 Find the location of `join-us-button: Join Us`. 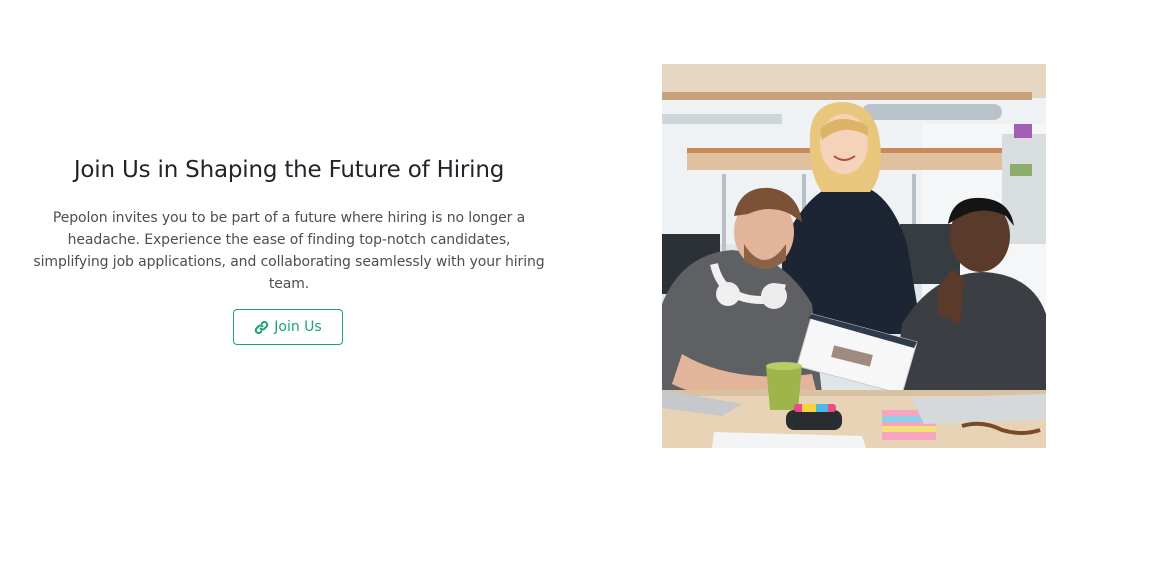

join-us-button: Join Us is located at coordinates (288, 327).